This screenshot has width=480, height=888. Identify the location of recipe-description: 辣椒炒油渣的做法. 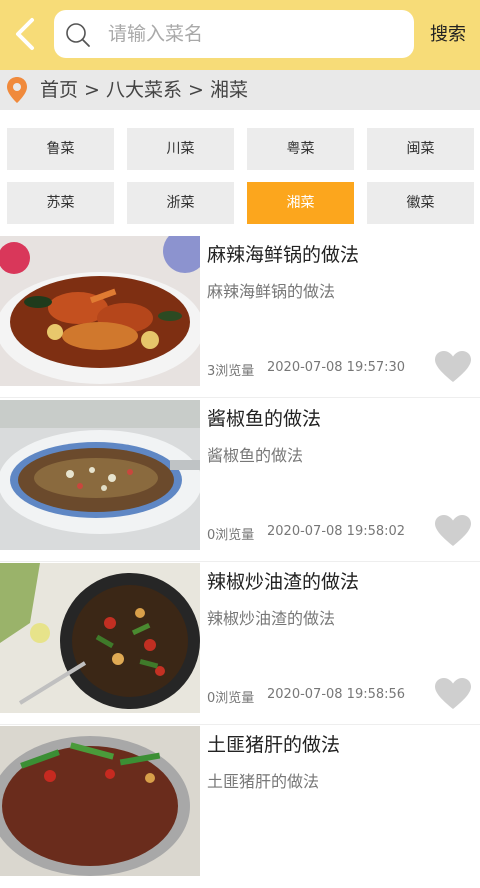
(271, 618).